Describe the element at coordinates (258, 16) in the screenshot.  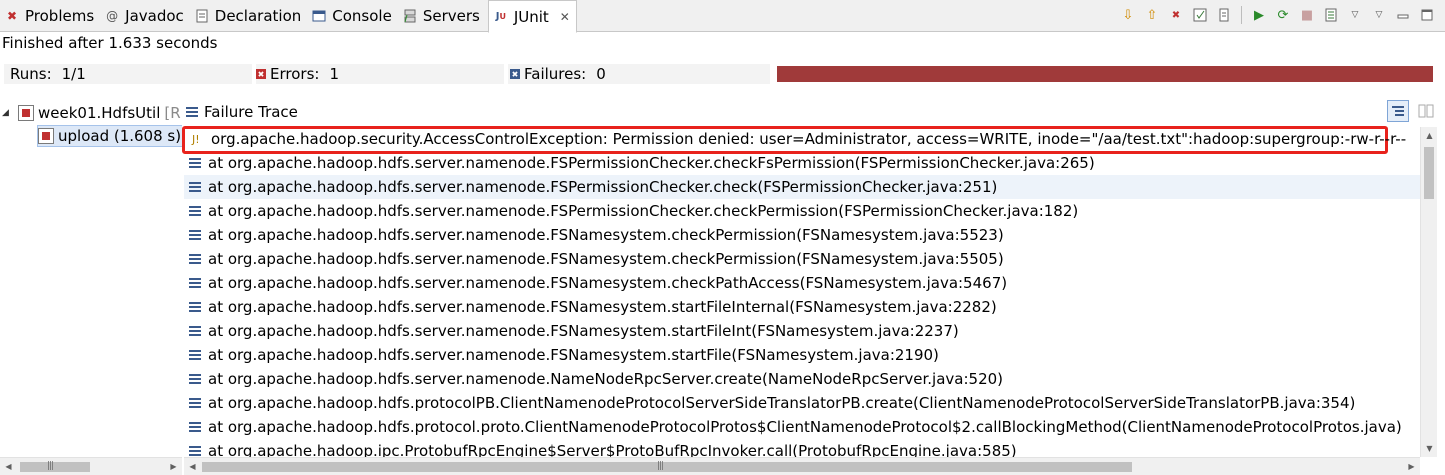
I see `tab-label: Declaration` at that location.